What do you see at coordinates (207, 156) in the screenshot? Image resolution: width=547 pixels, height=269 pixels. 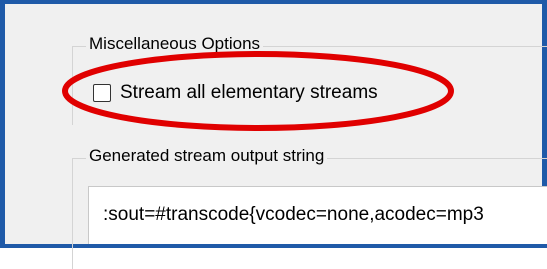 I see `output-string-title: Generated stream output string` at bounding box center [207, 156].